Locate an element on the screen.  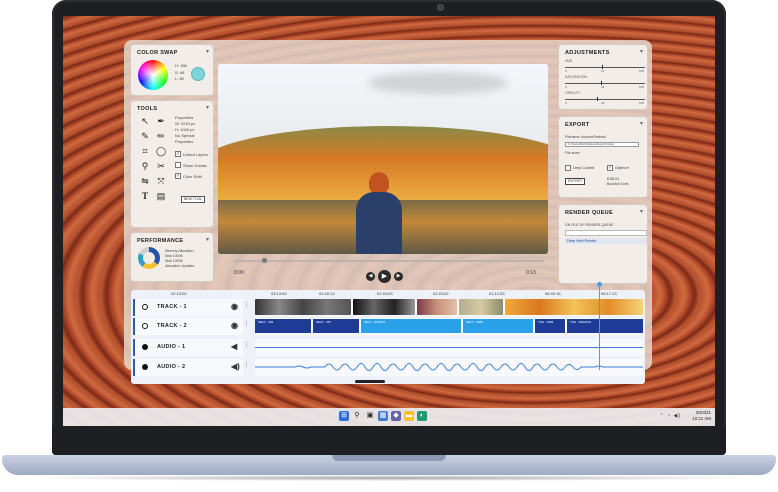
zoom-tool-icon: ⚲ is located at coordinates (145, 166).